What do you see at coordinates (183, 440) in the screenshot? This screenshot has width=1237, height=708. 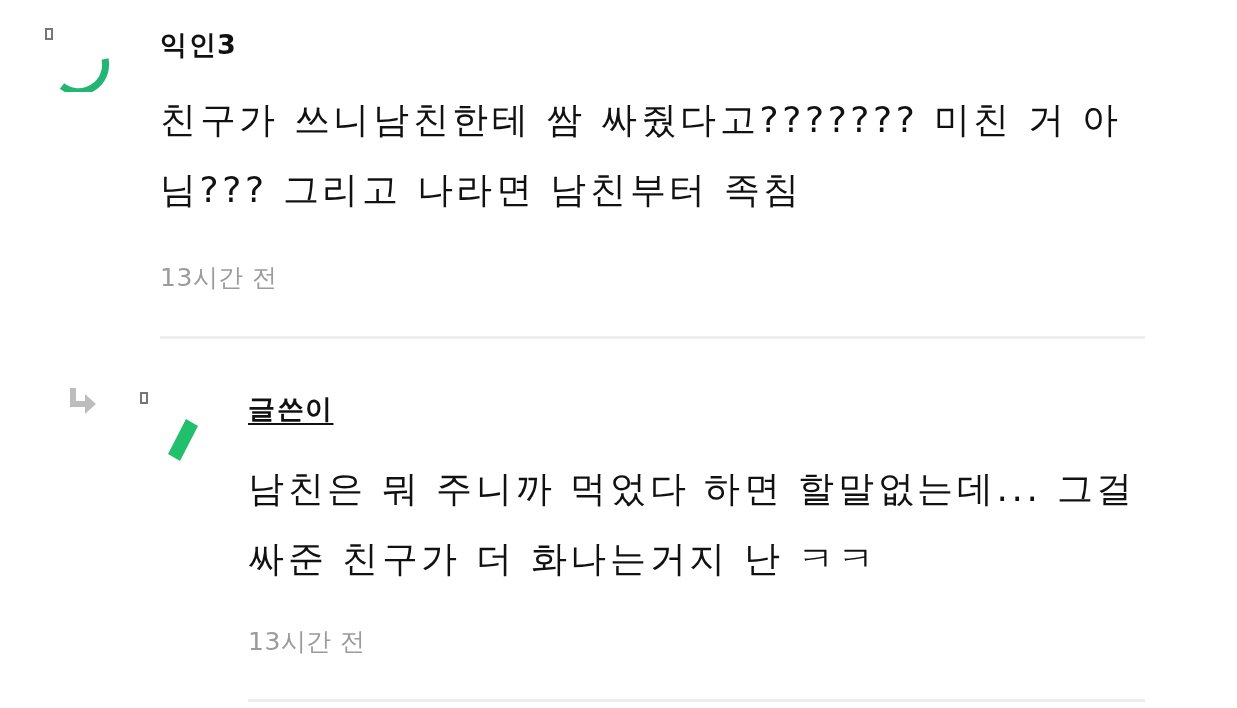 I see `loading-spinner-icon` at bounding box center [183, 440].